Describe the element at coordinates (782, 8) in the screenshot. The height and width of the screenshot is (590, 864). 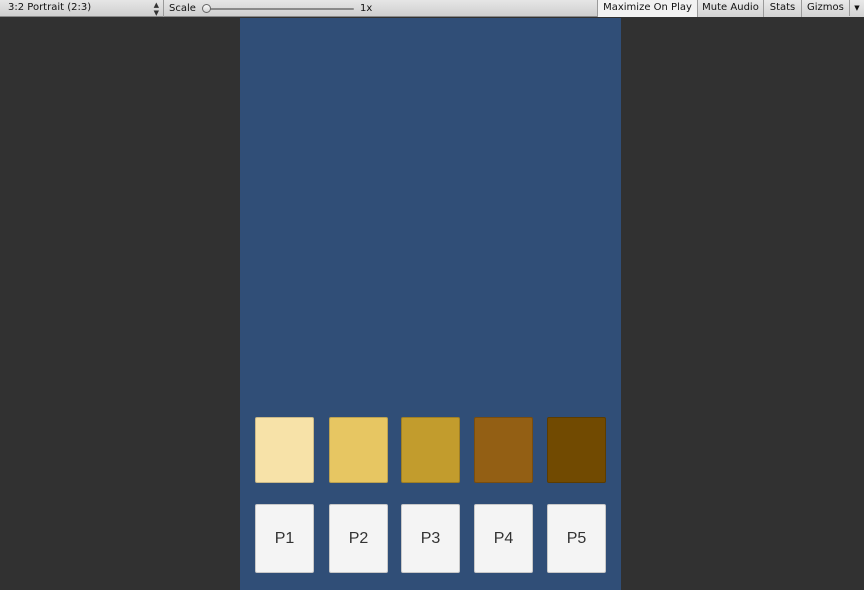
I see `stats-toggle: Stats` at that location.